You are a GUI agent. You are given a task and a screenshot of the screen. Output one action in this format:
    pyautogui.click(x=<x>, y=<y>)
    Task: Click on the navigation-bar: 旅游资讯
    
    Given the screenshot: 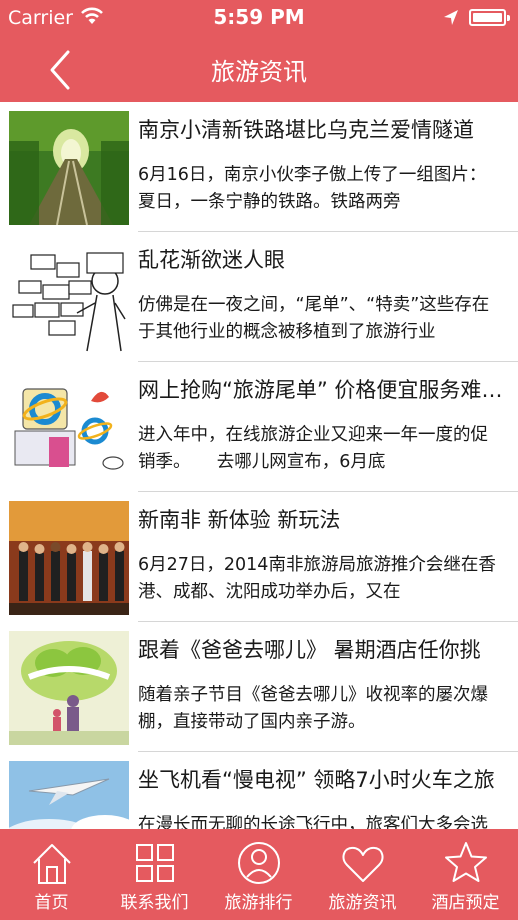 What is the action you would take?
    pyautogui.click(x=259, y=70)
    